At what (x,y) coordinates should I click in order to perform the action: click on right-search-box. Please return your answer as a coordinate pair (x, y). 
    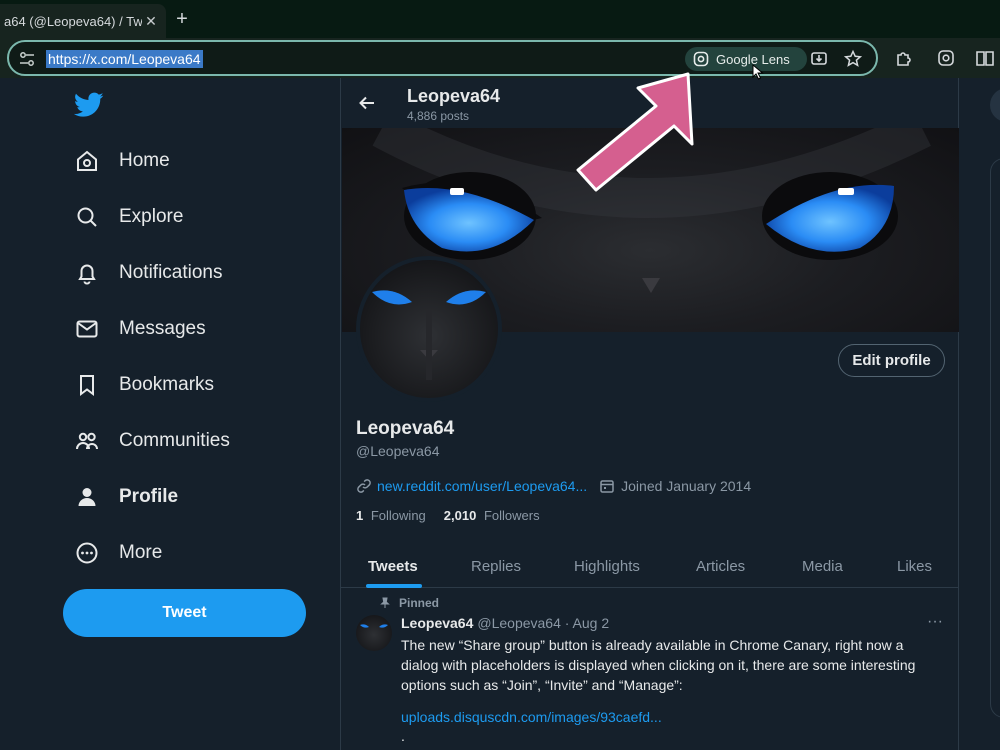
    Looking at the image, I should click on (995, 105).